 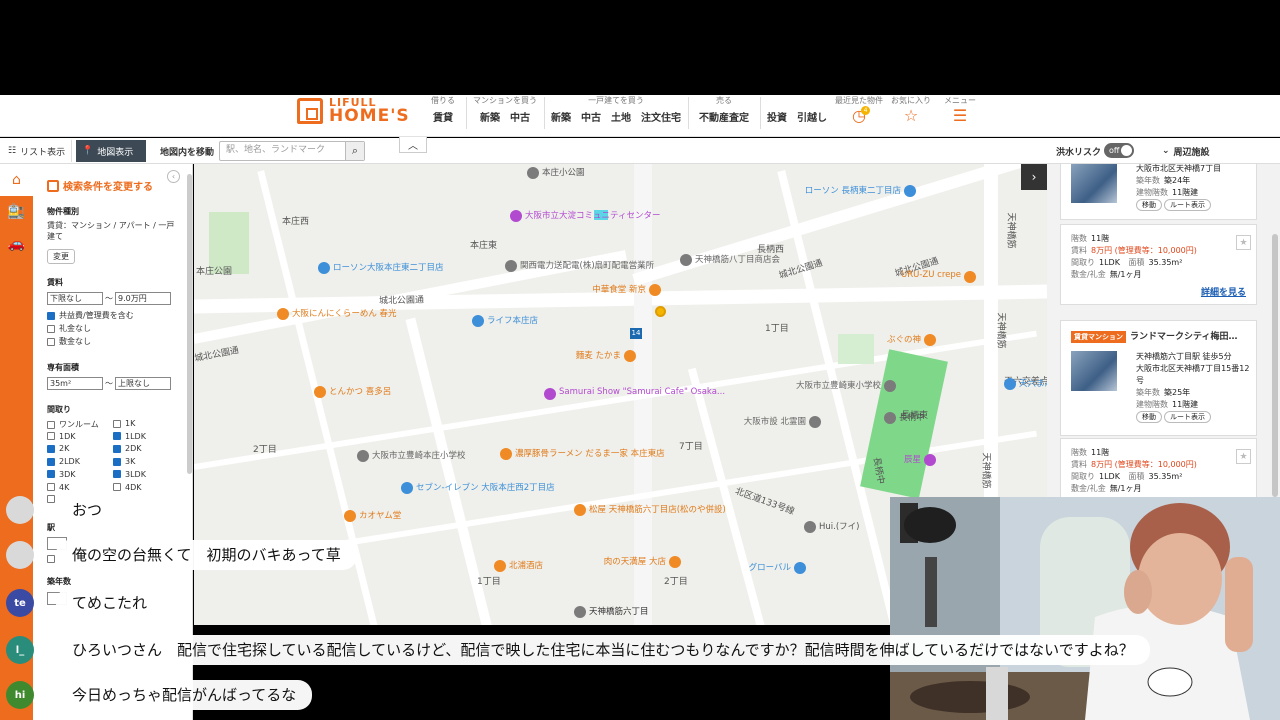 I want to click on layout-checkbox: 1DK, so click(x=61, y=436).